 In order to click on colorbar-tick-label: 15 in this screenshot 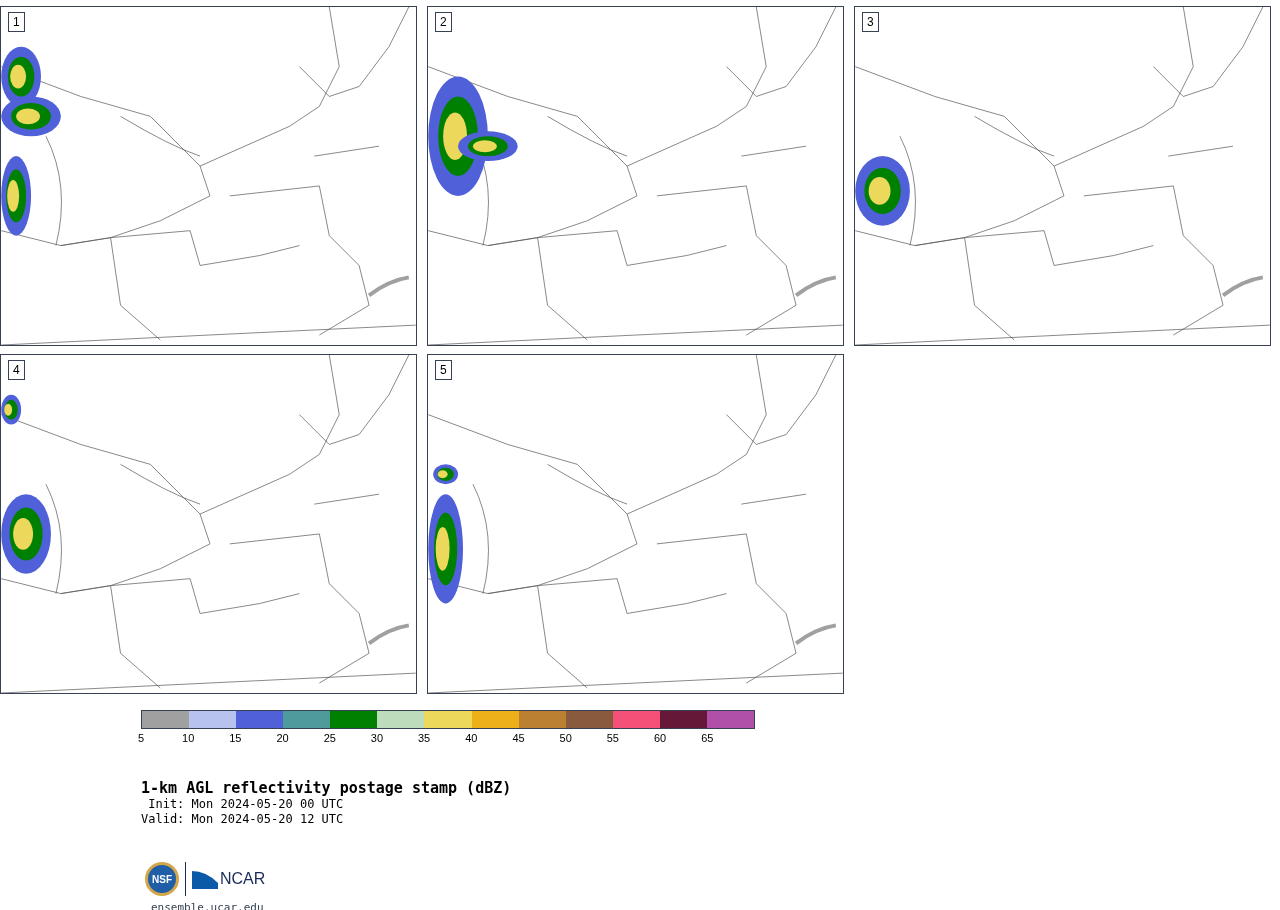, I will do `click(235, 738)`.